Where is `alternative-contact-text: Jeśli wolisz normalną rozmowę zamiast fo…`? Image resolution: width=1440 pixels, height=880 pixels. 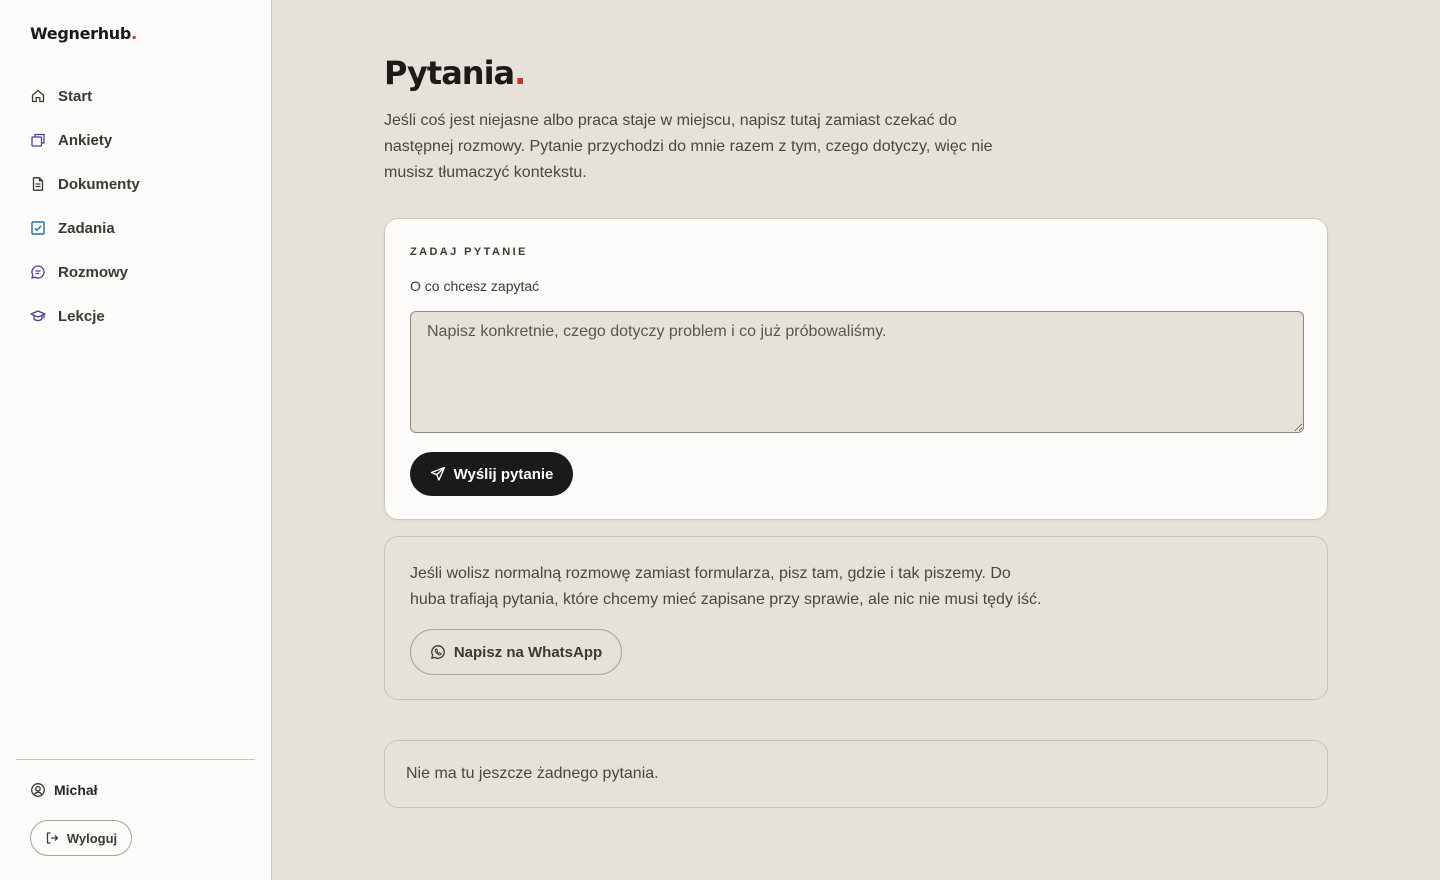
alternative-contact-text: Jeśli wolisz normalną rozmowę zamiast fo… is located at coordinates (726, 586).